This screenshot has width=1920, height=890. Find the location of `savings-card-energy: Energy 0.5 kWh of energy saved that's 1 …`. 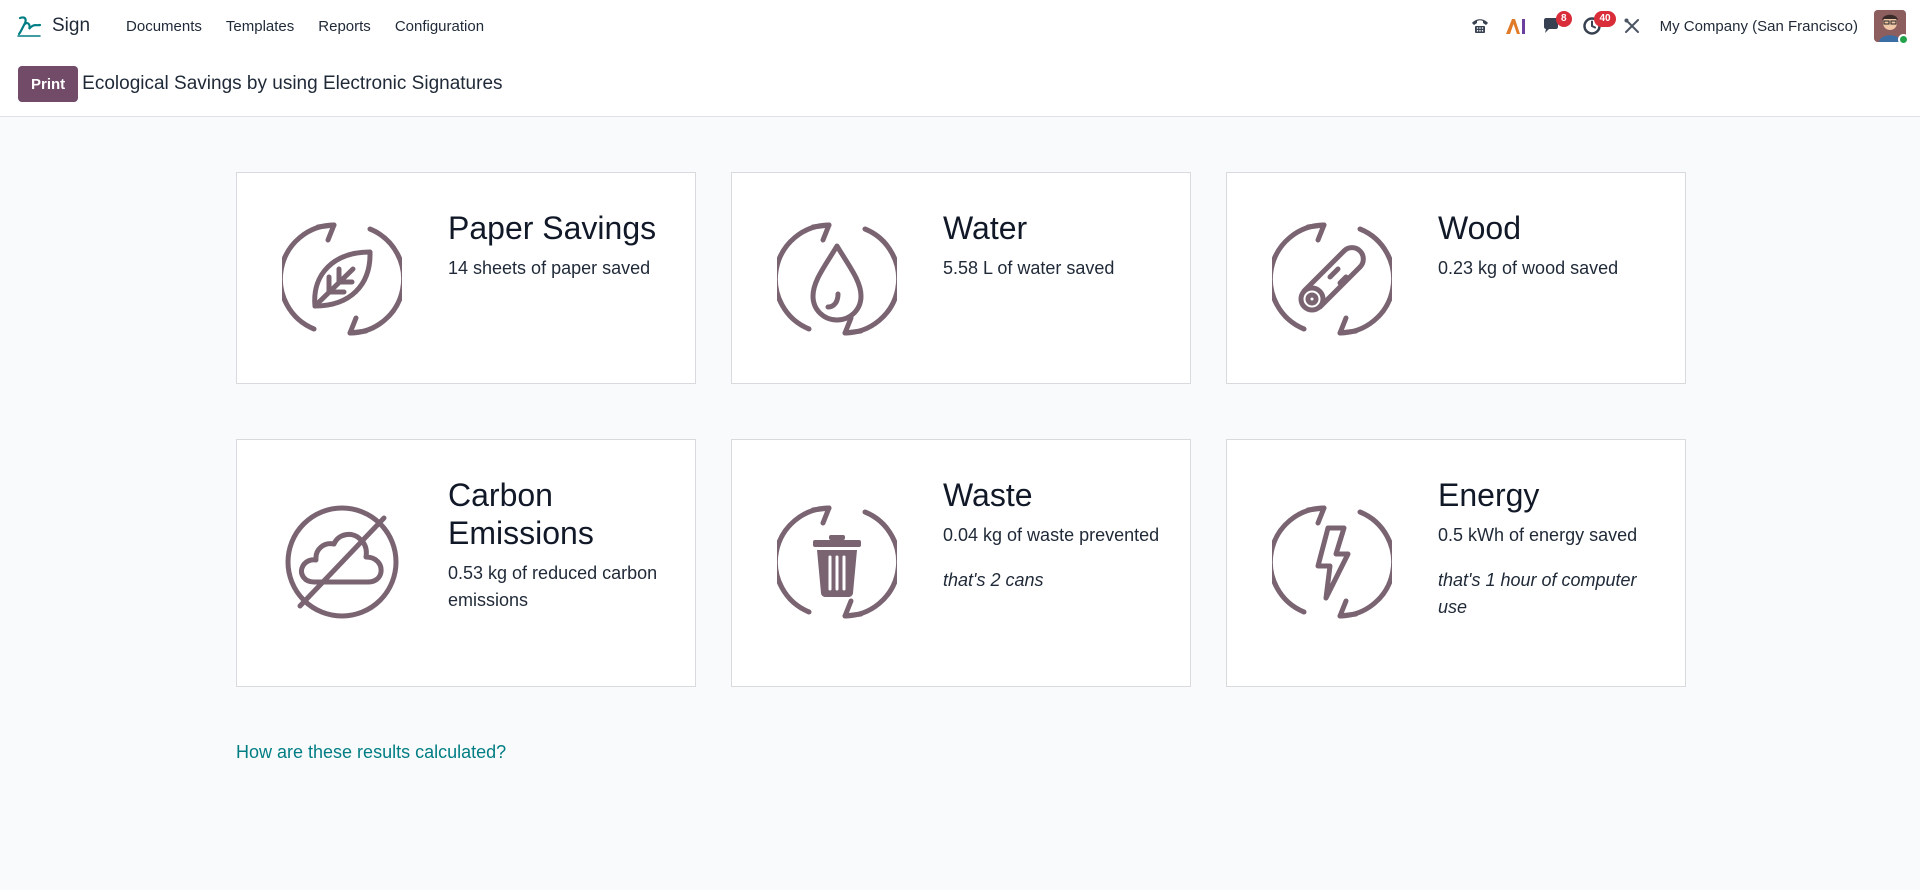

savings-card-energy: Energy 0.5 kWh of energy saved that's 1 … is located at coordinates (1456, 563).